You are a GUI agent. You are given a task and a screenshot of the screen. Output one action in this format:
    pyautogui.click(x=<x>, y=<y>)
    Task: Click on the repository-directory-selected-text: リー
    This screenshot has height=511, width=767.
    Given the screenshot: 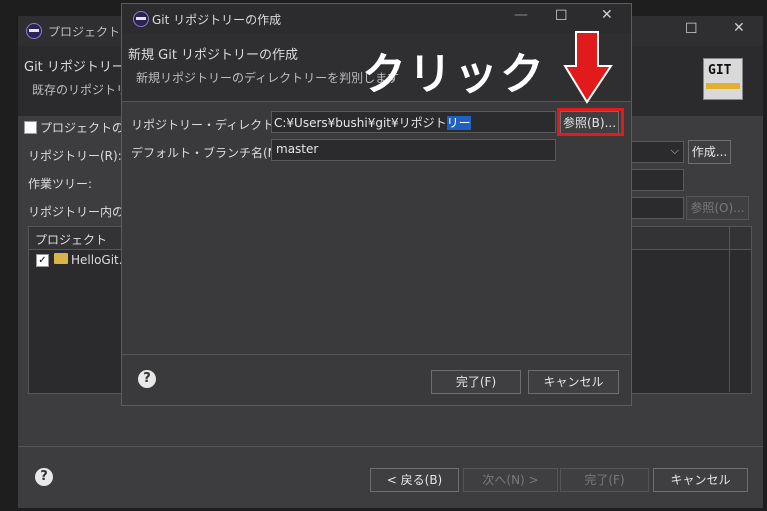 What is the action you would take?
    pyautogui.click(x=458, y=123)
    